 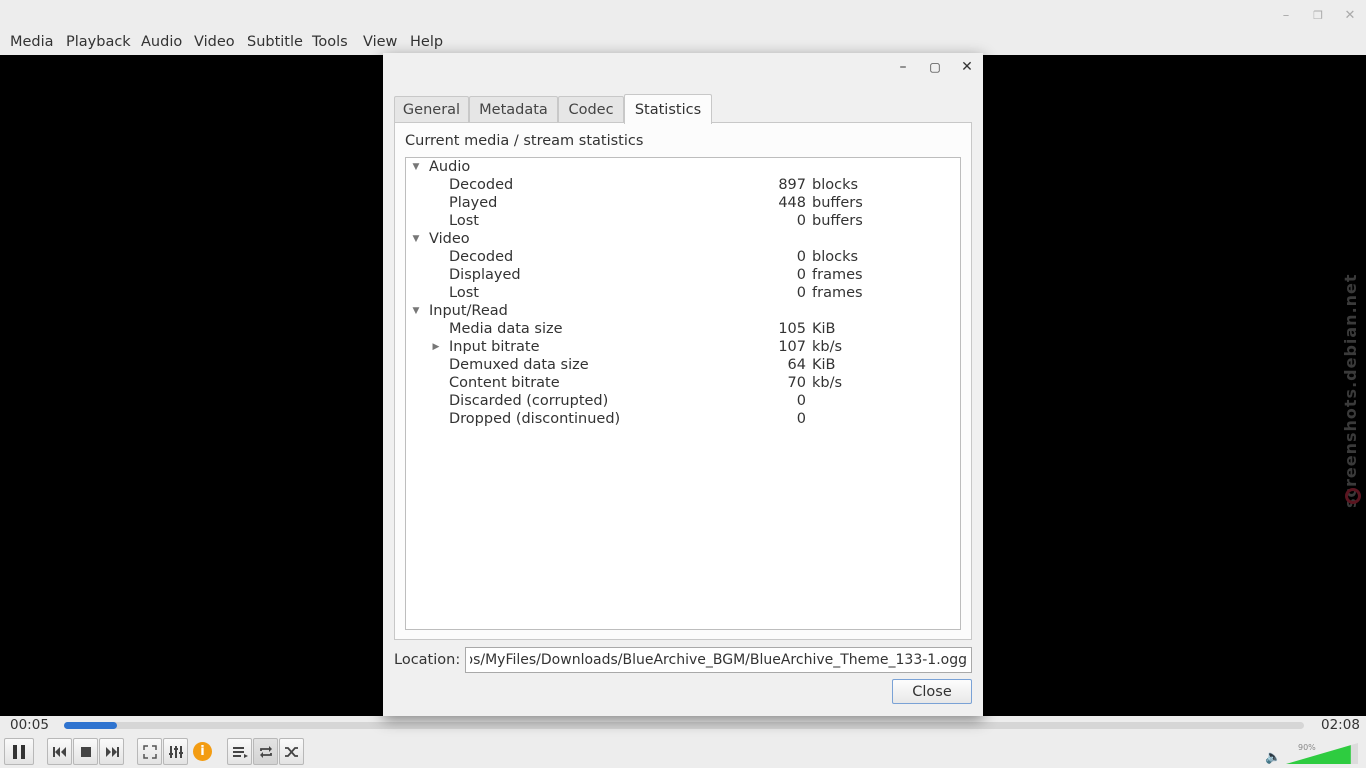 I want to click on dialog-maximize-icon: ▢, so click(x=935, y=67).